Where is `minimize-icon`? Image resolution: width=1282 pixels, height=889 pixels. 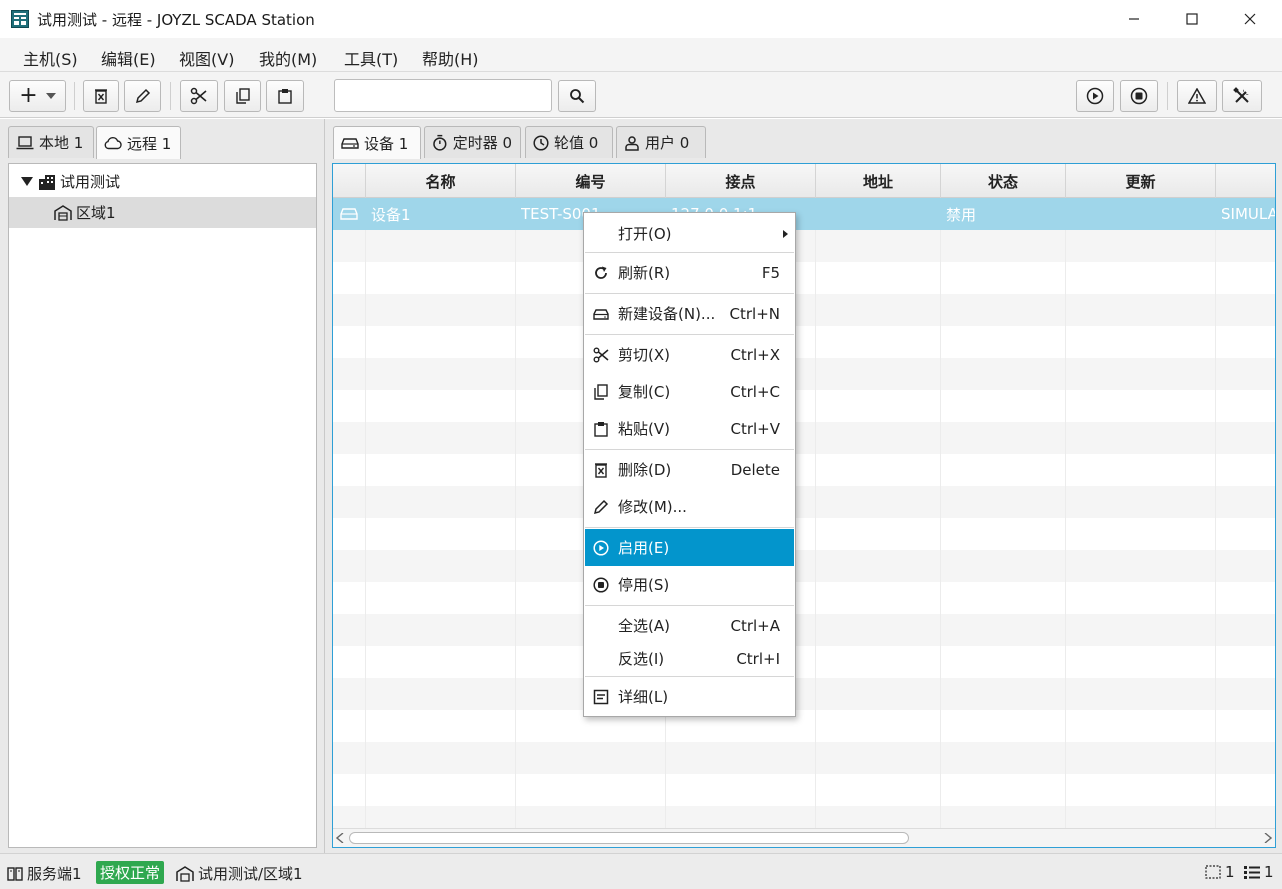
minimize-icon is located at coordinates (1134, 19).